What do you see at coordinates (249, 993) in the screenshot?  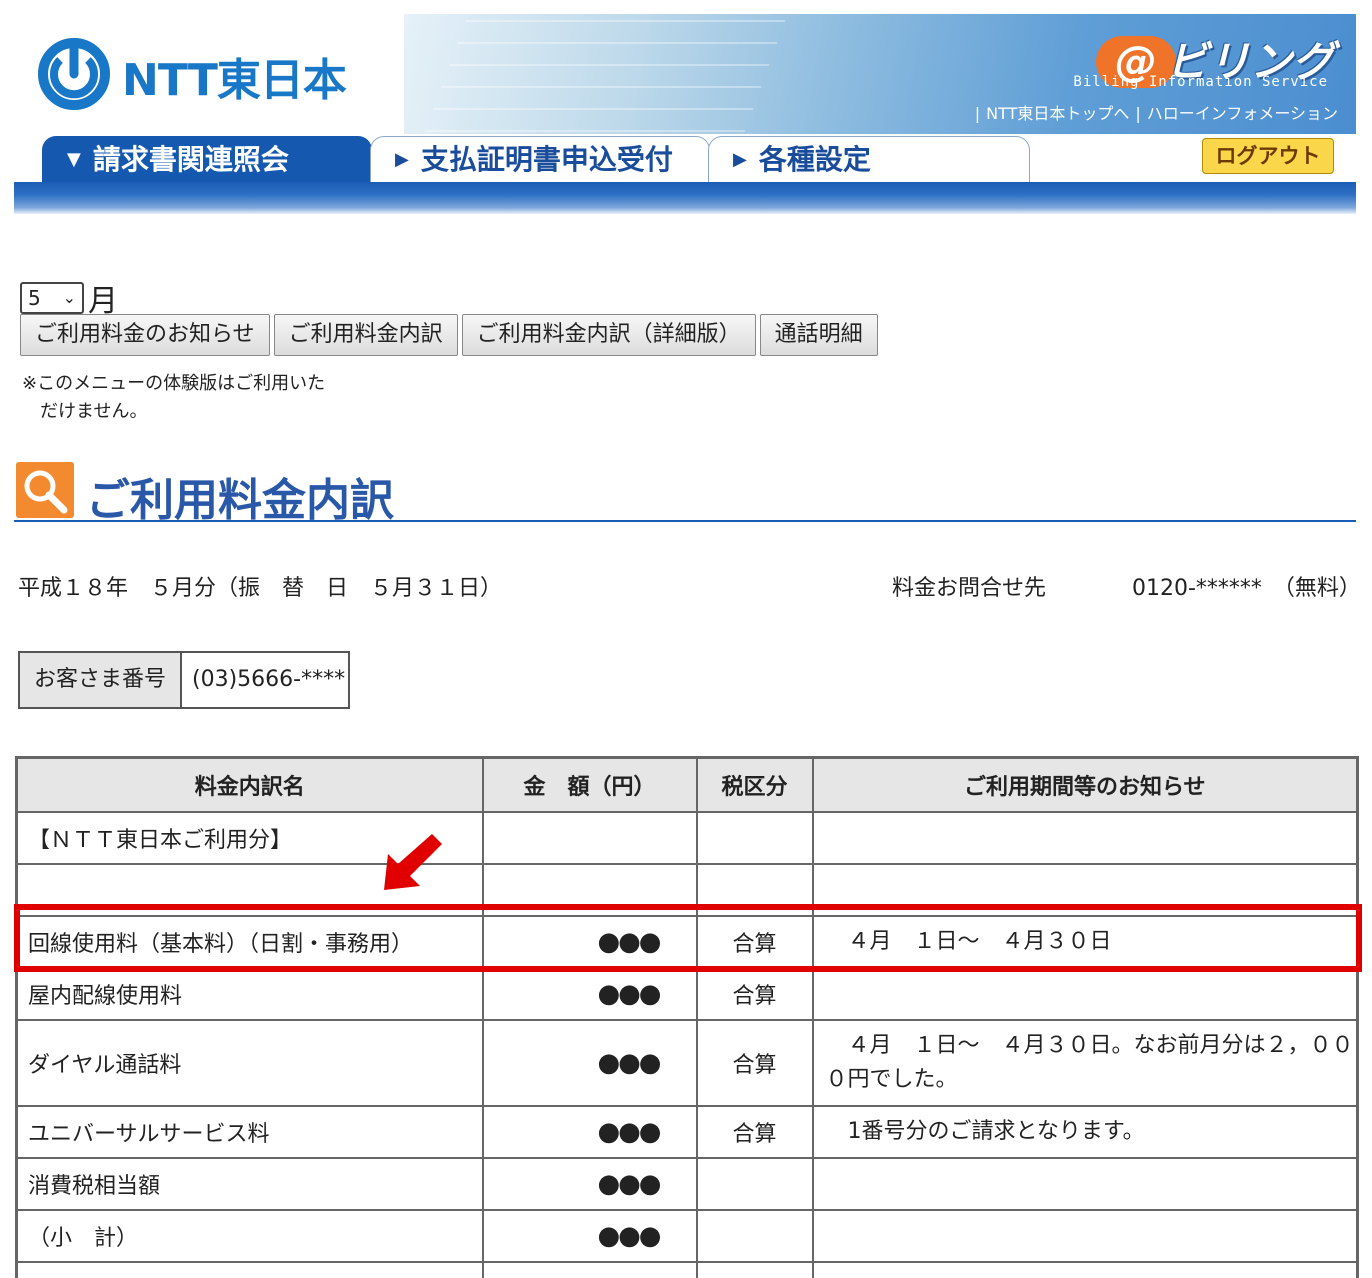 I see `cell-name: 屋内配線使用料` at bounding box center [249, 993].